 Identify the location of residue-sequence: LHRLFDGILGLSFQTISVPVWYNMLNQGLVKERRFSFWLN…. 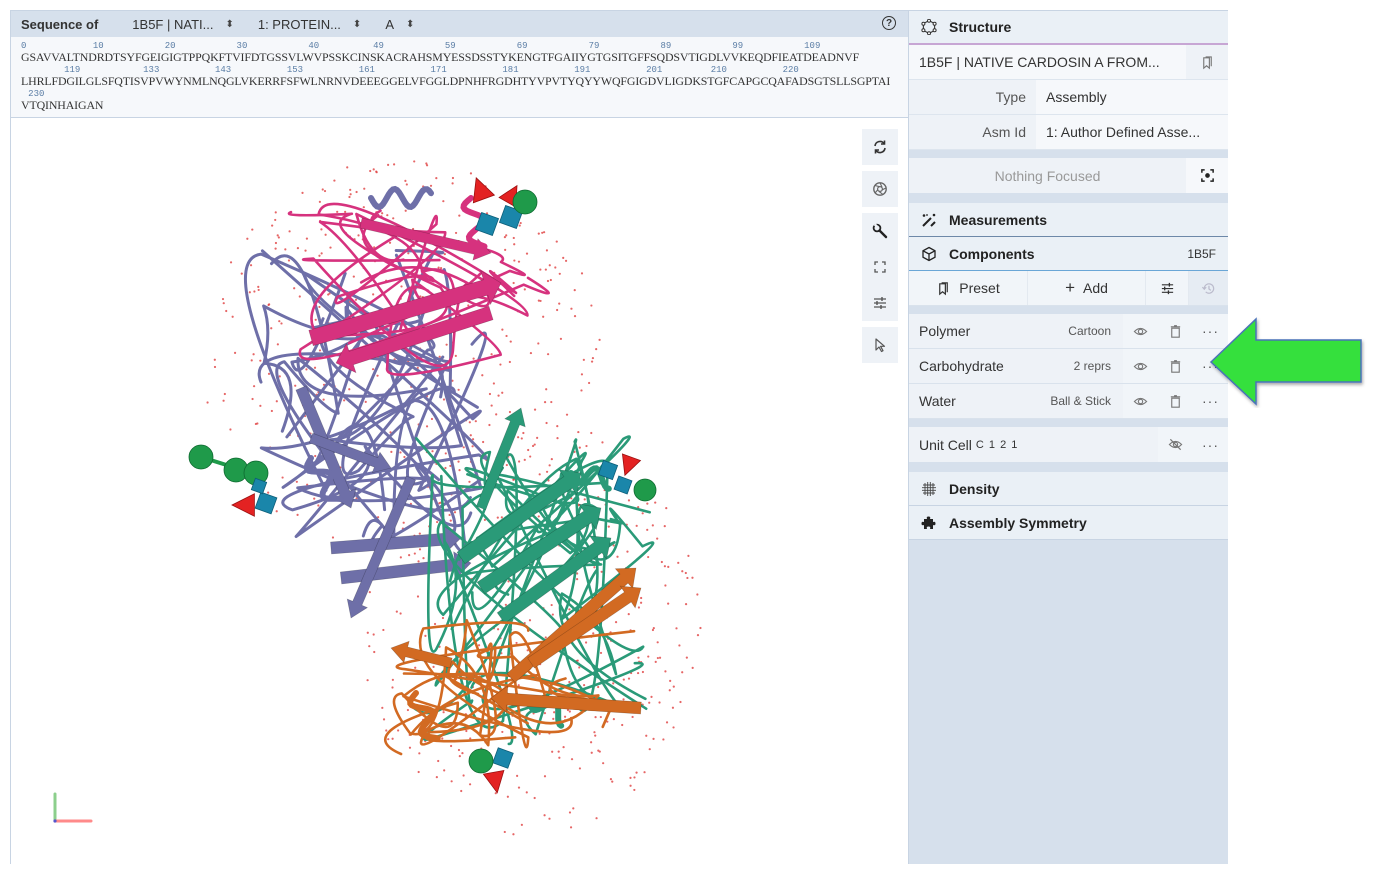
(455, 81).